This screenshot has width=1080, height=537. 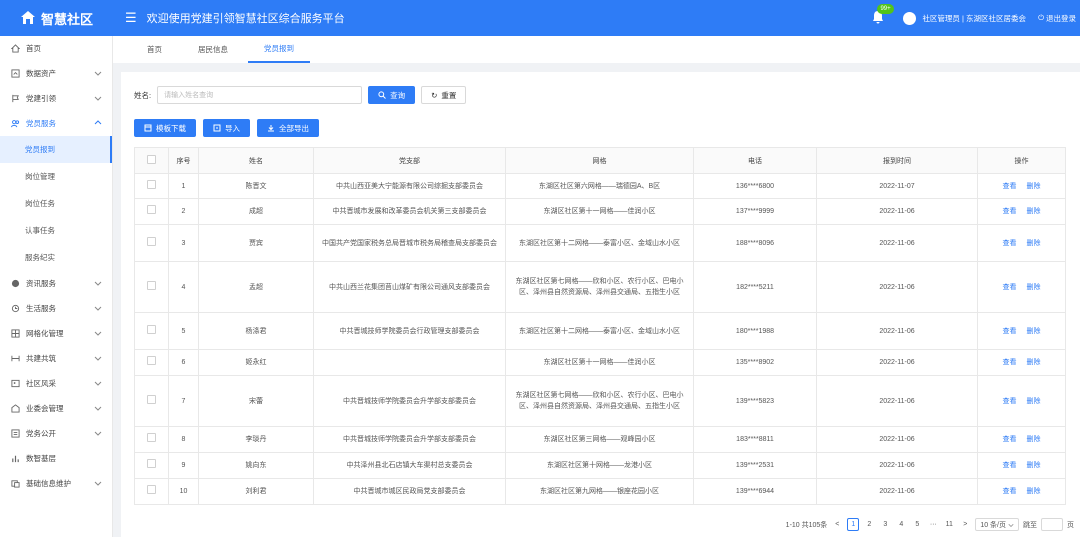 I want to click on name-label: 姓名:, so click(x=143, y=95).